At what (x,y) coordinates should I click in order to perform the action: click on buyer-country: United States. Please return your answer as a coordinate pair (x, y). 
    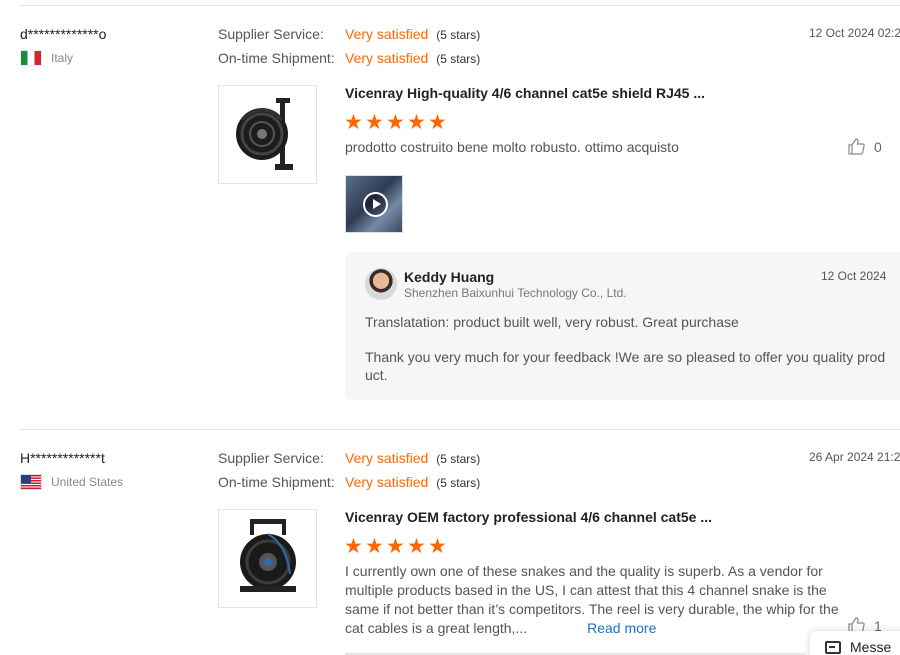
    Looking at the image, I should click on (71, 482).